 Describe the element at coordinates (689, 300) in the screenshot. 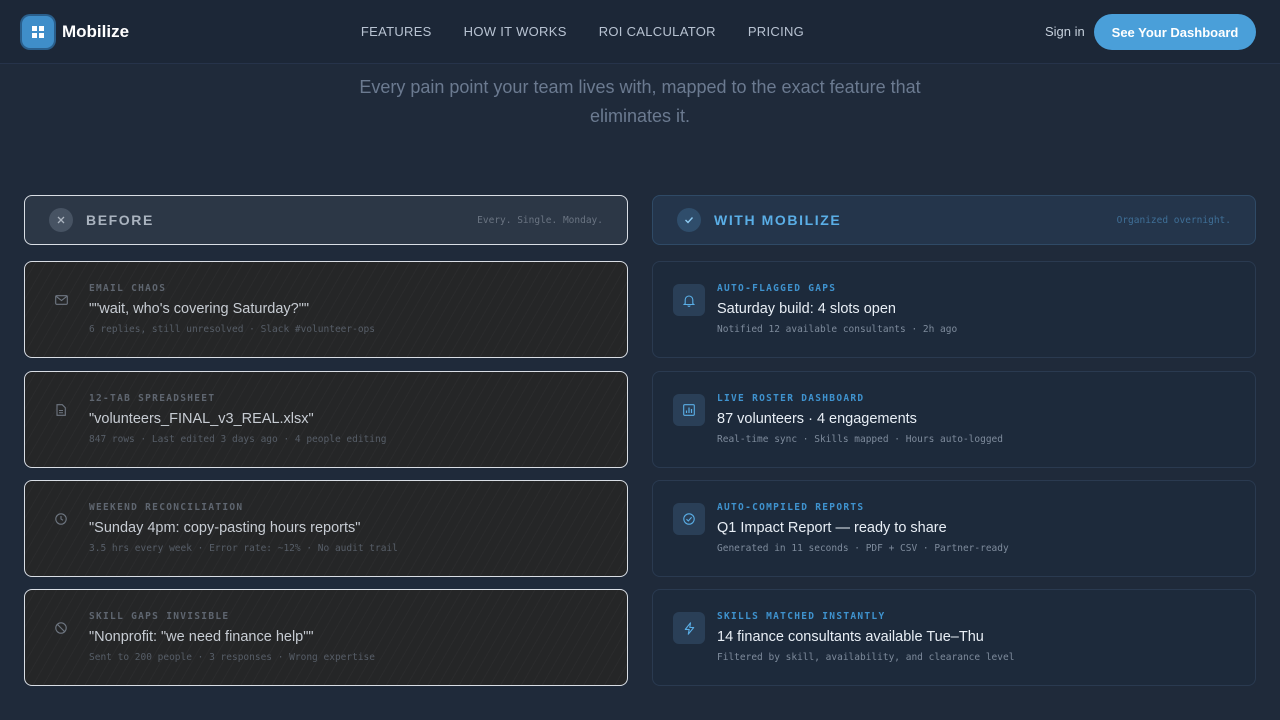

I see `bell-icon` at that location.